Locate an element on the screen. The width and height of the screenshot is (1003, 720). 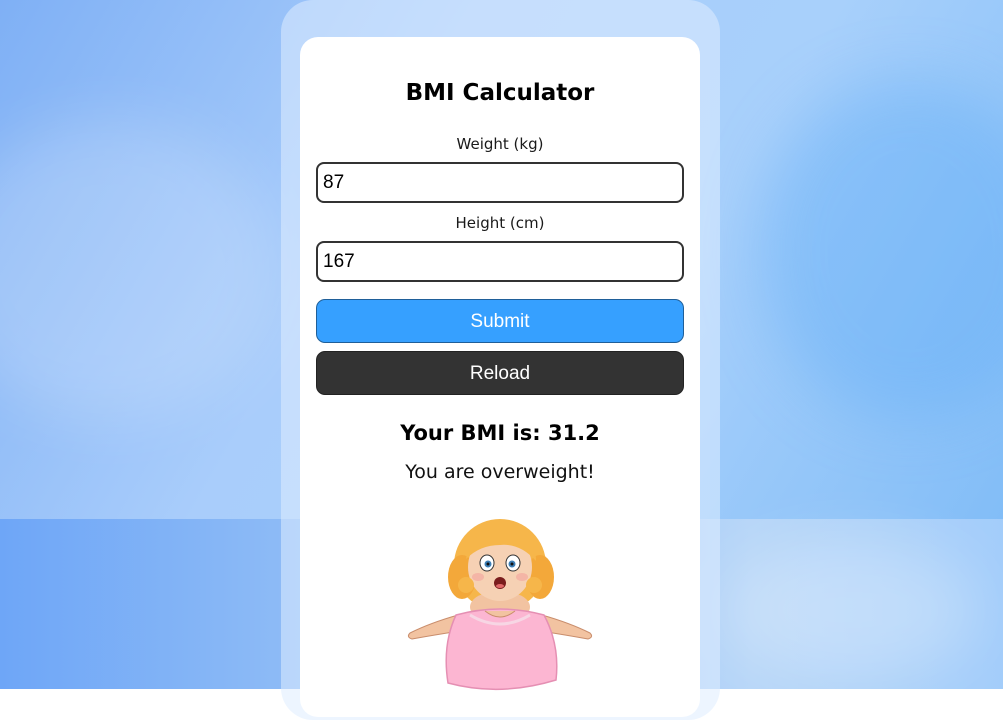
submit-button: Submit is located at coordinates (500, 321).